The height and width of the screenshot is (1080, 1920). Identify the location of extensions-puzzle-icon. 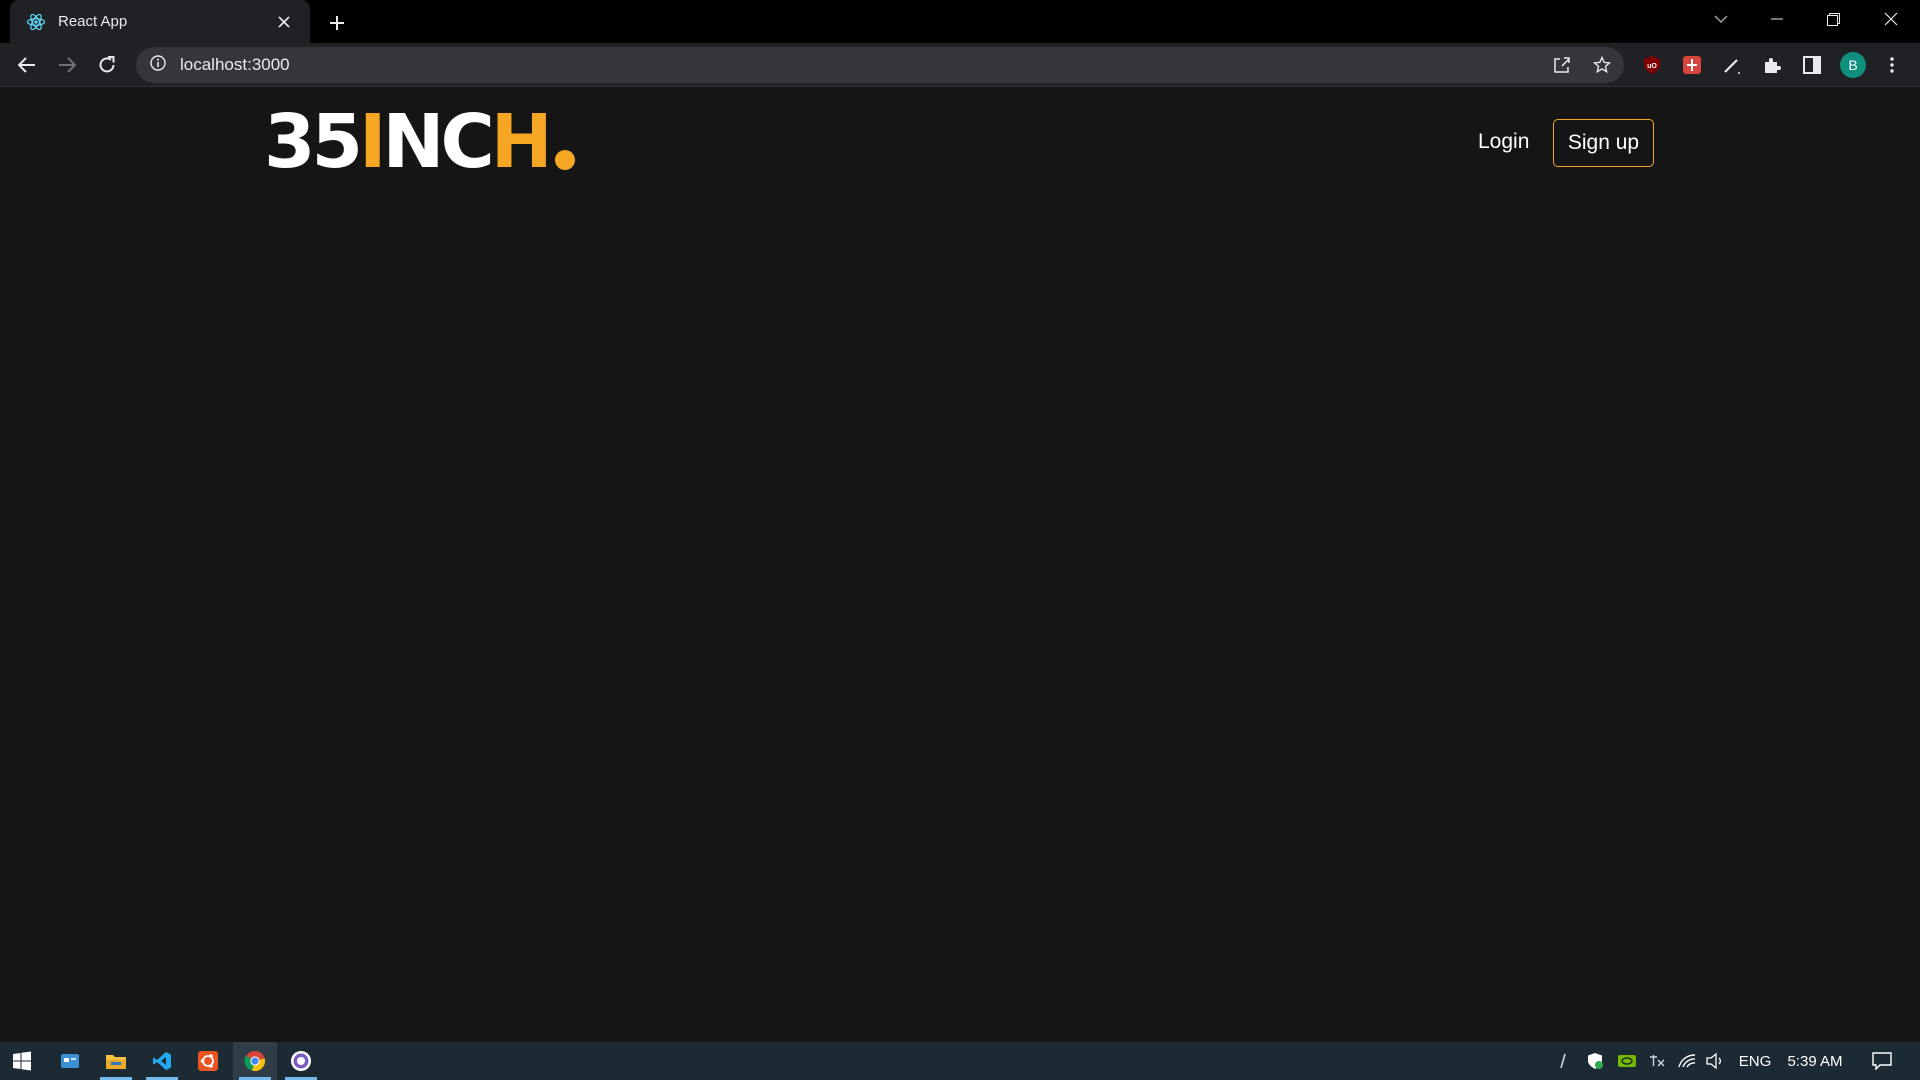
(1772, 65).